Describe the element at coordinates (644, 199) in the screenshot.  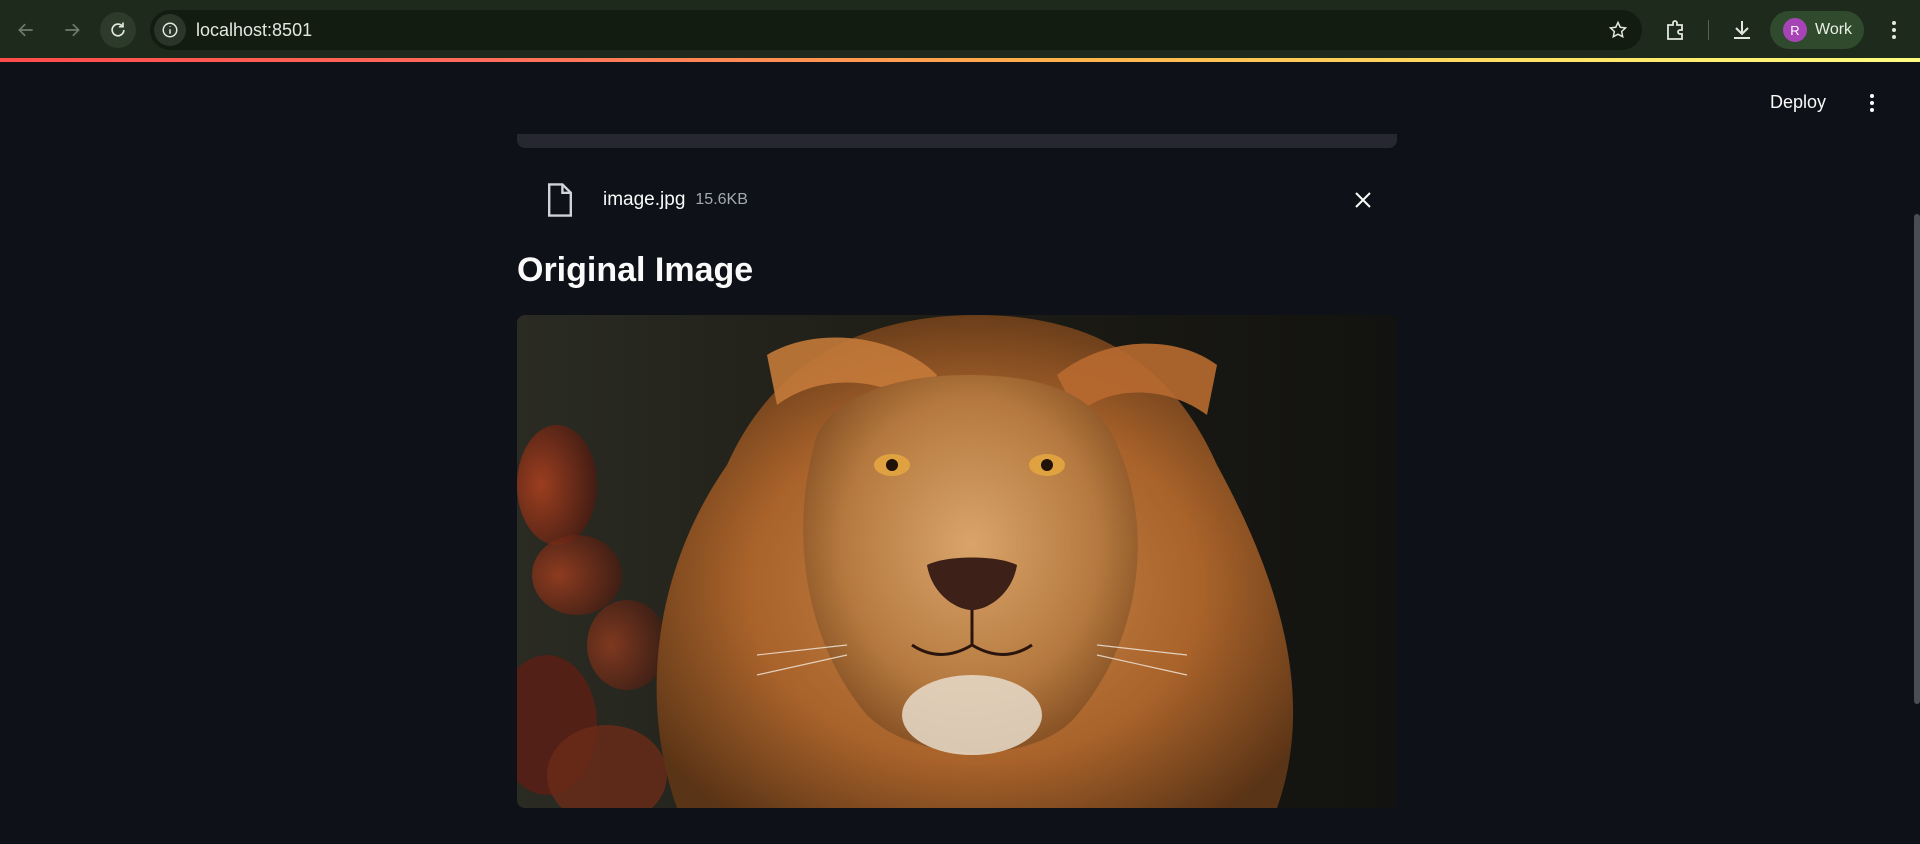
I see `file-name: image.jpg` at that location.